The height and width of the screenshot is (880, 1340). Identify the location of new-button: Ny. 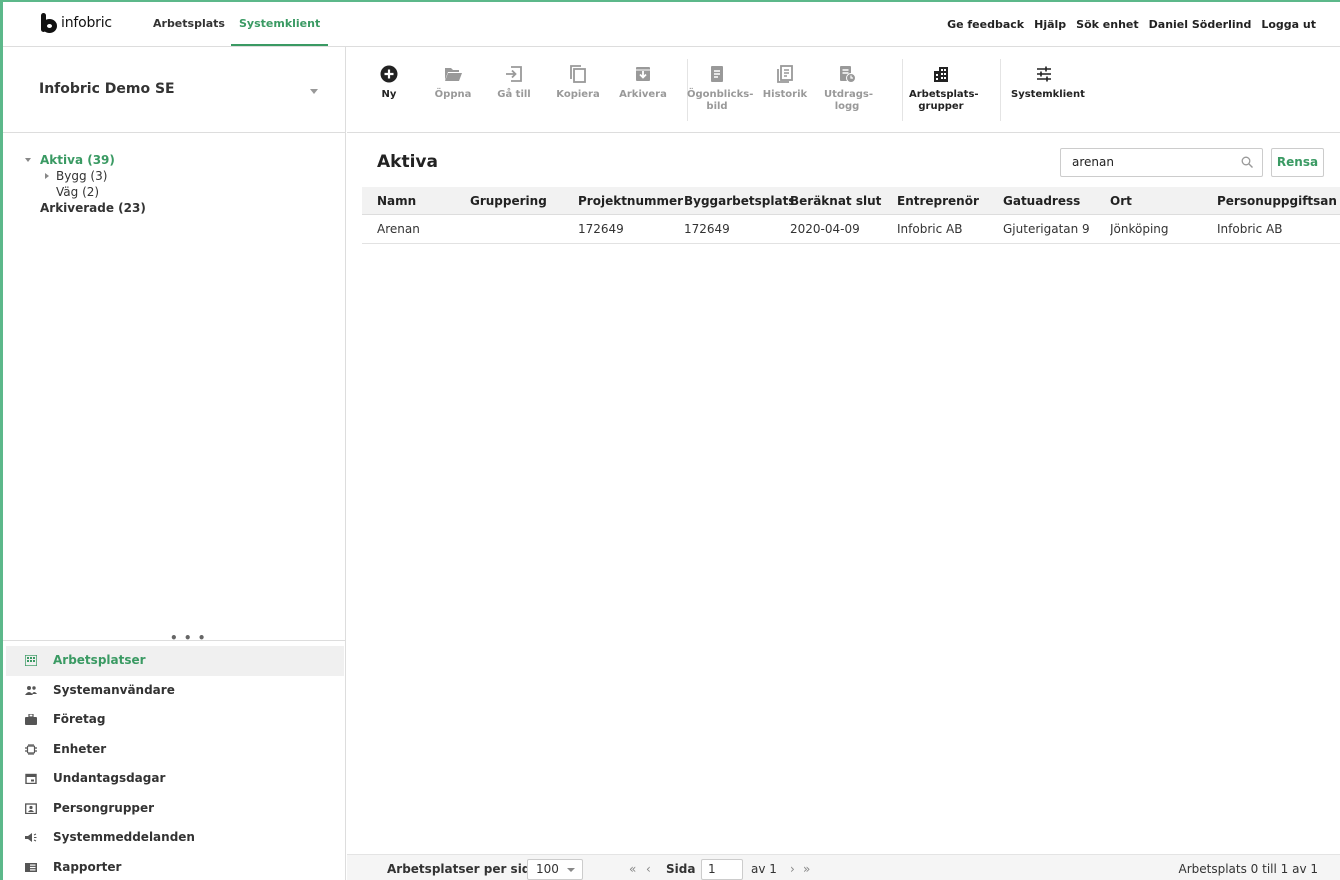
(389, 83).